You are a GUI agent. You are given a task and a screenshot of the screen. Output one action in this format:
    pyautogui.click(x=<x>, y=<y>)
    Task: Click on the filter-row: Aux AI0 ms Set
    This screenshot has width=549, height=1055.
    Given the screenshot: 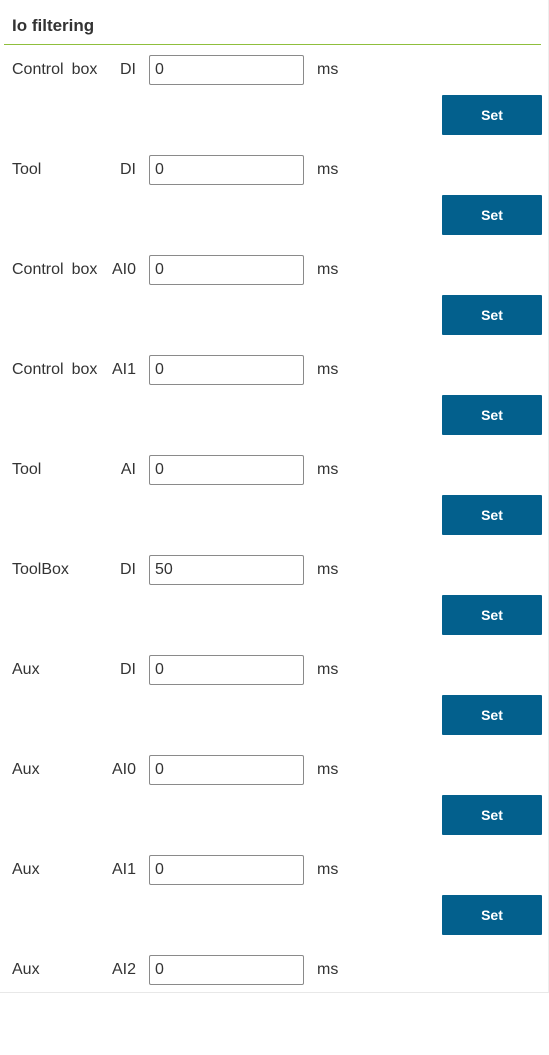 What is the action you would take?
    pyautogui.click(x=274, y=805)
    